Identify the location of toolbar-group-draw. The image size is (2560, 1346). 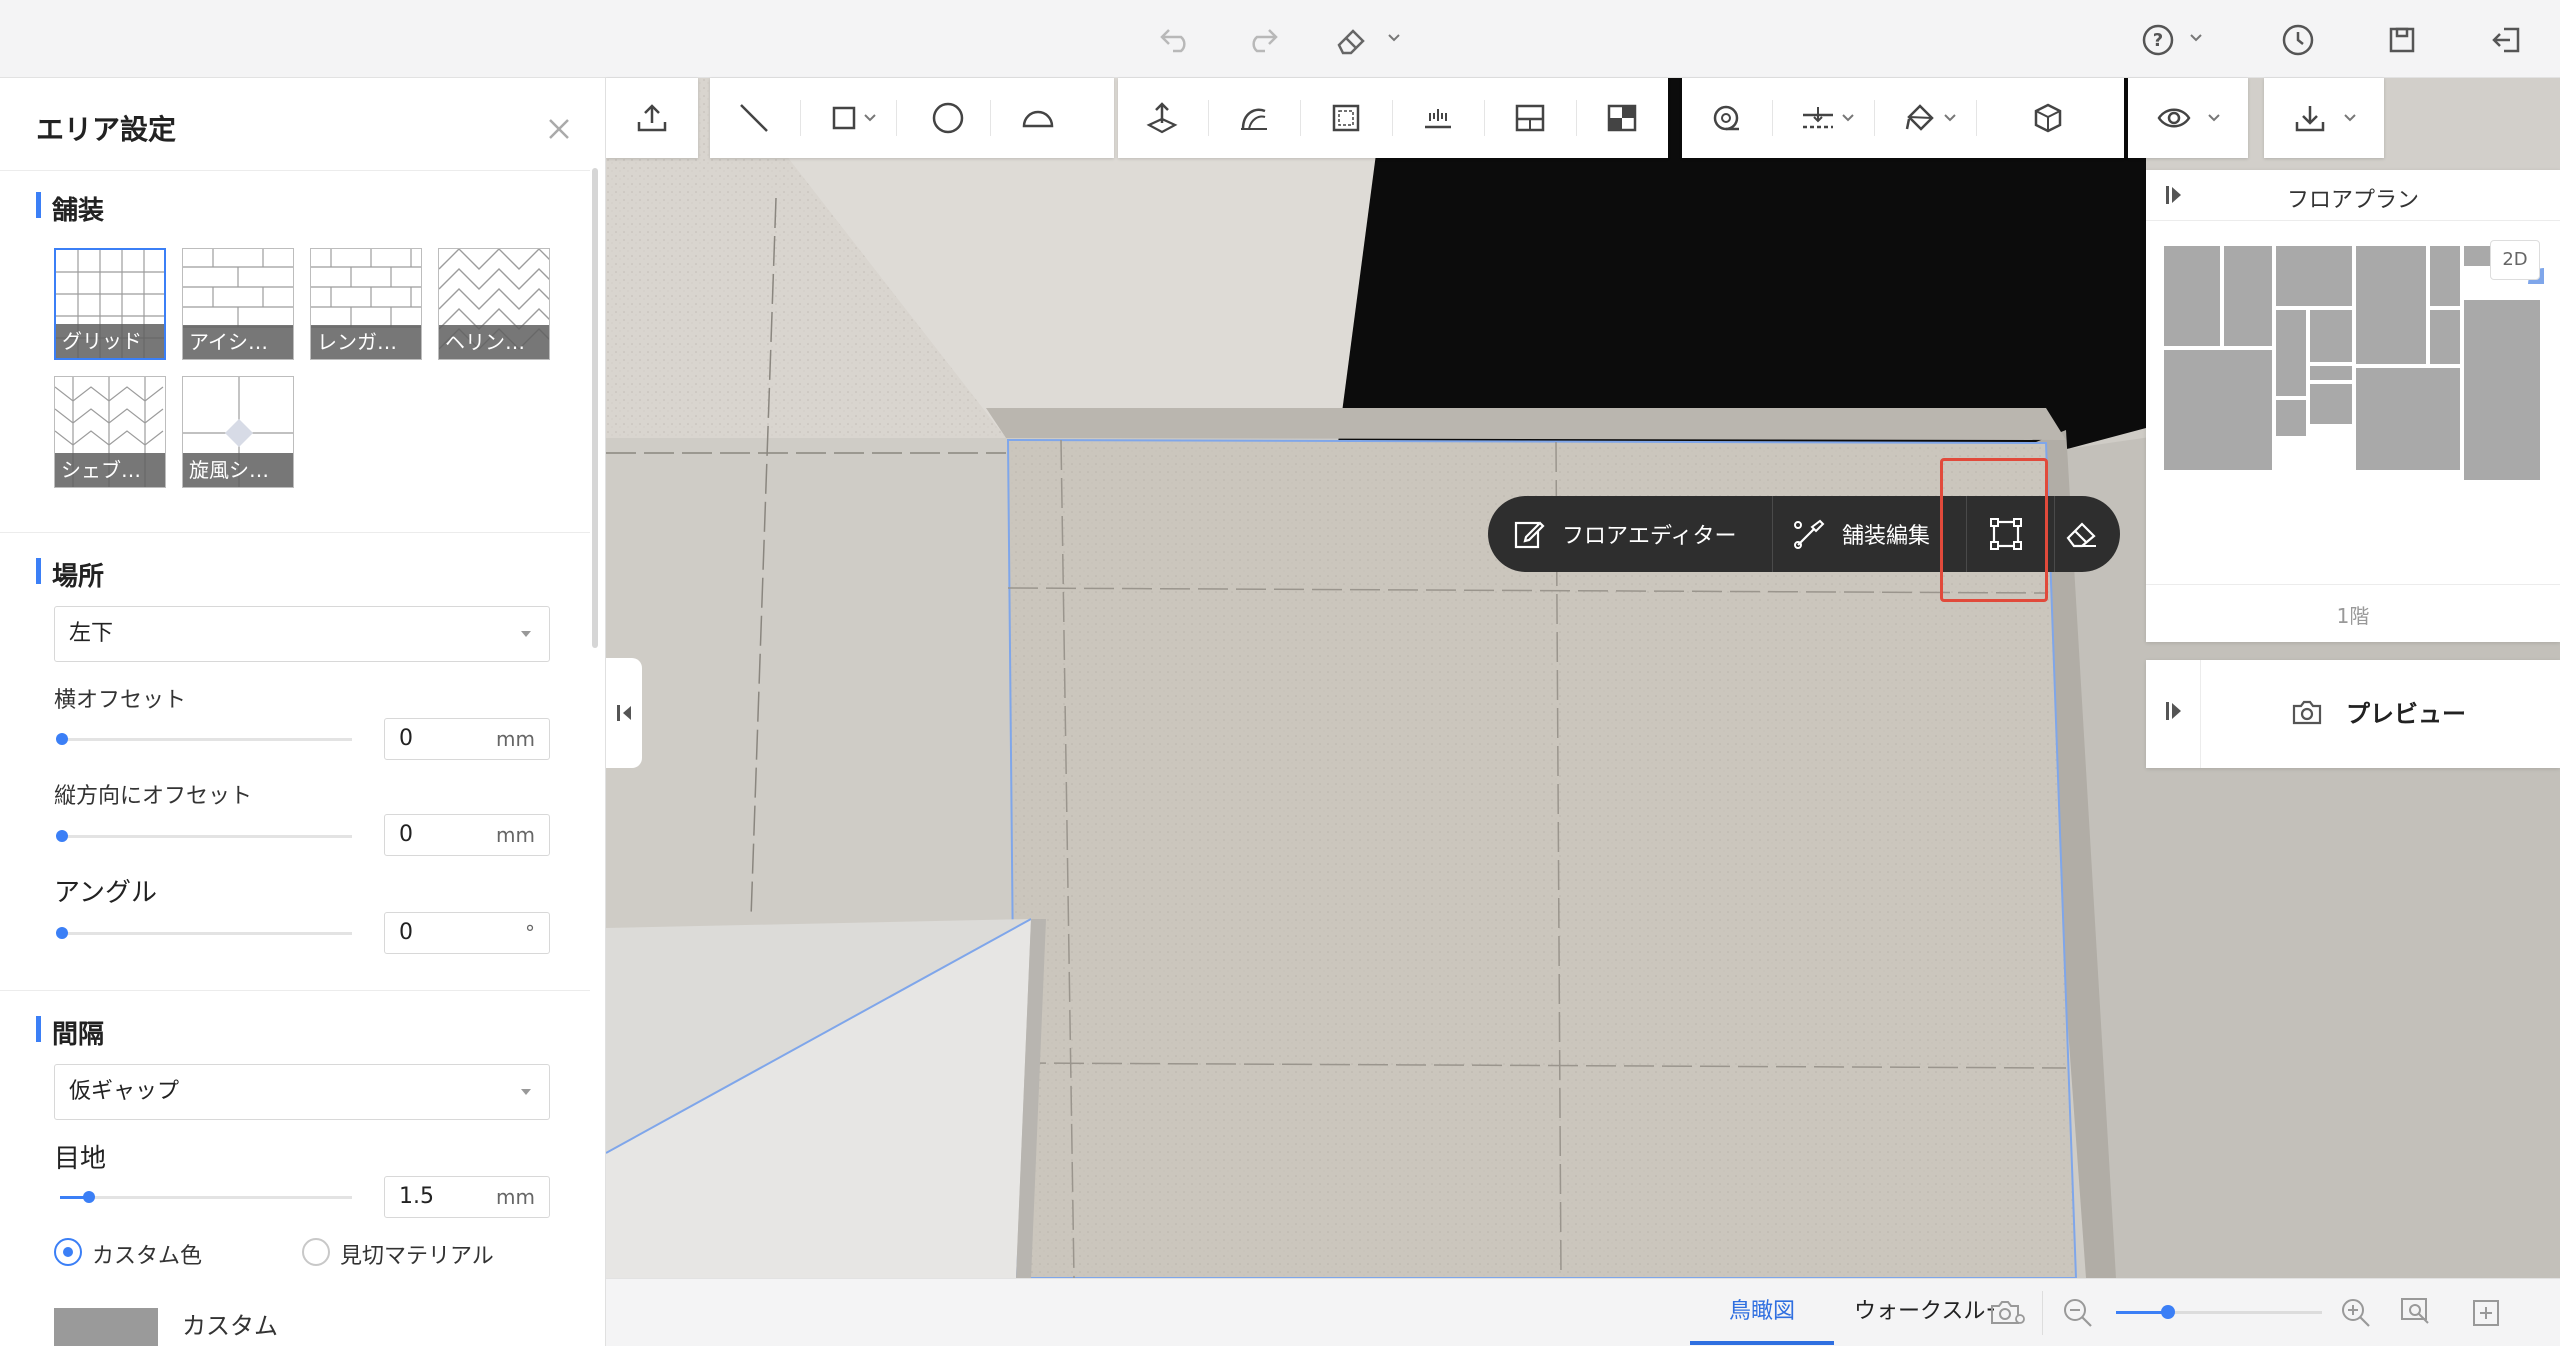
(912, 118).